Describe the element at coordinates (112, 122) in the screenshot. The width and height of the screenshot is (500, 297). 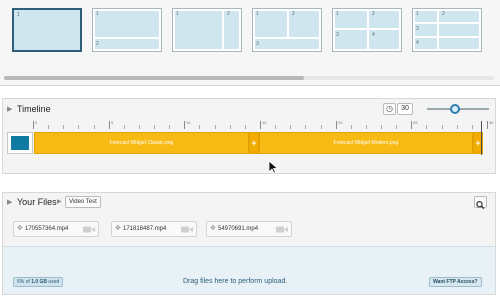
I see `ruler-tick-label: 5` at that location.